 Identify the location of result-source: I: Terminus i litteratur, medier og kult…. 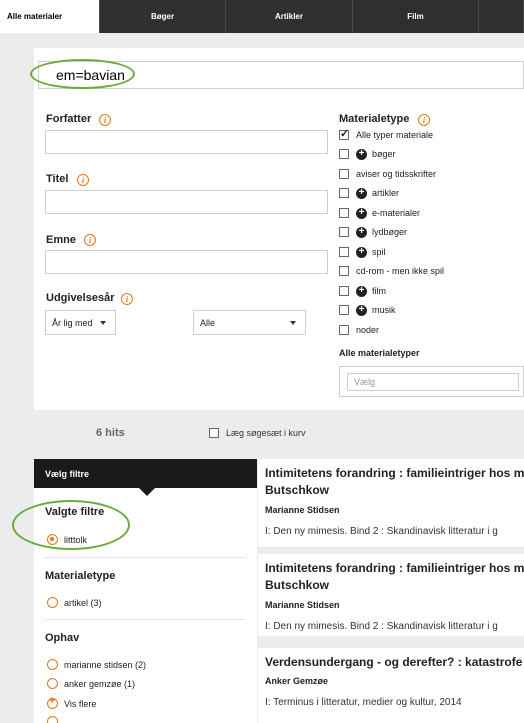
(363, 702).